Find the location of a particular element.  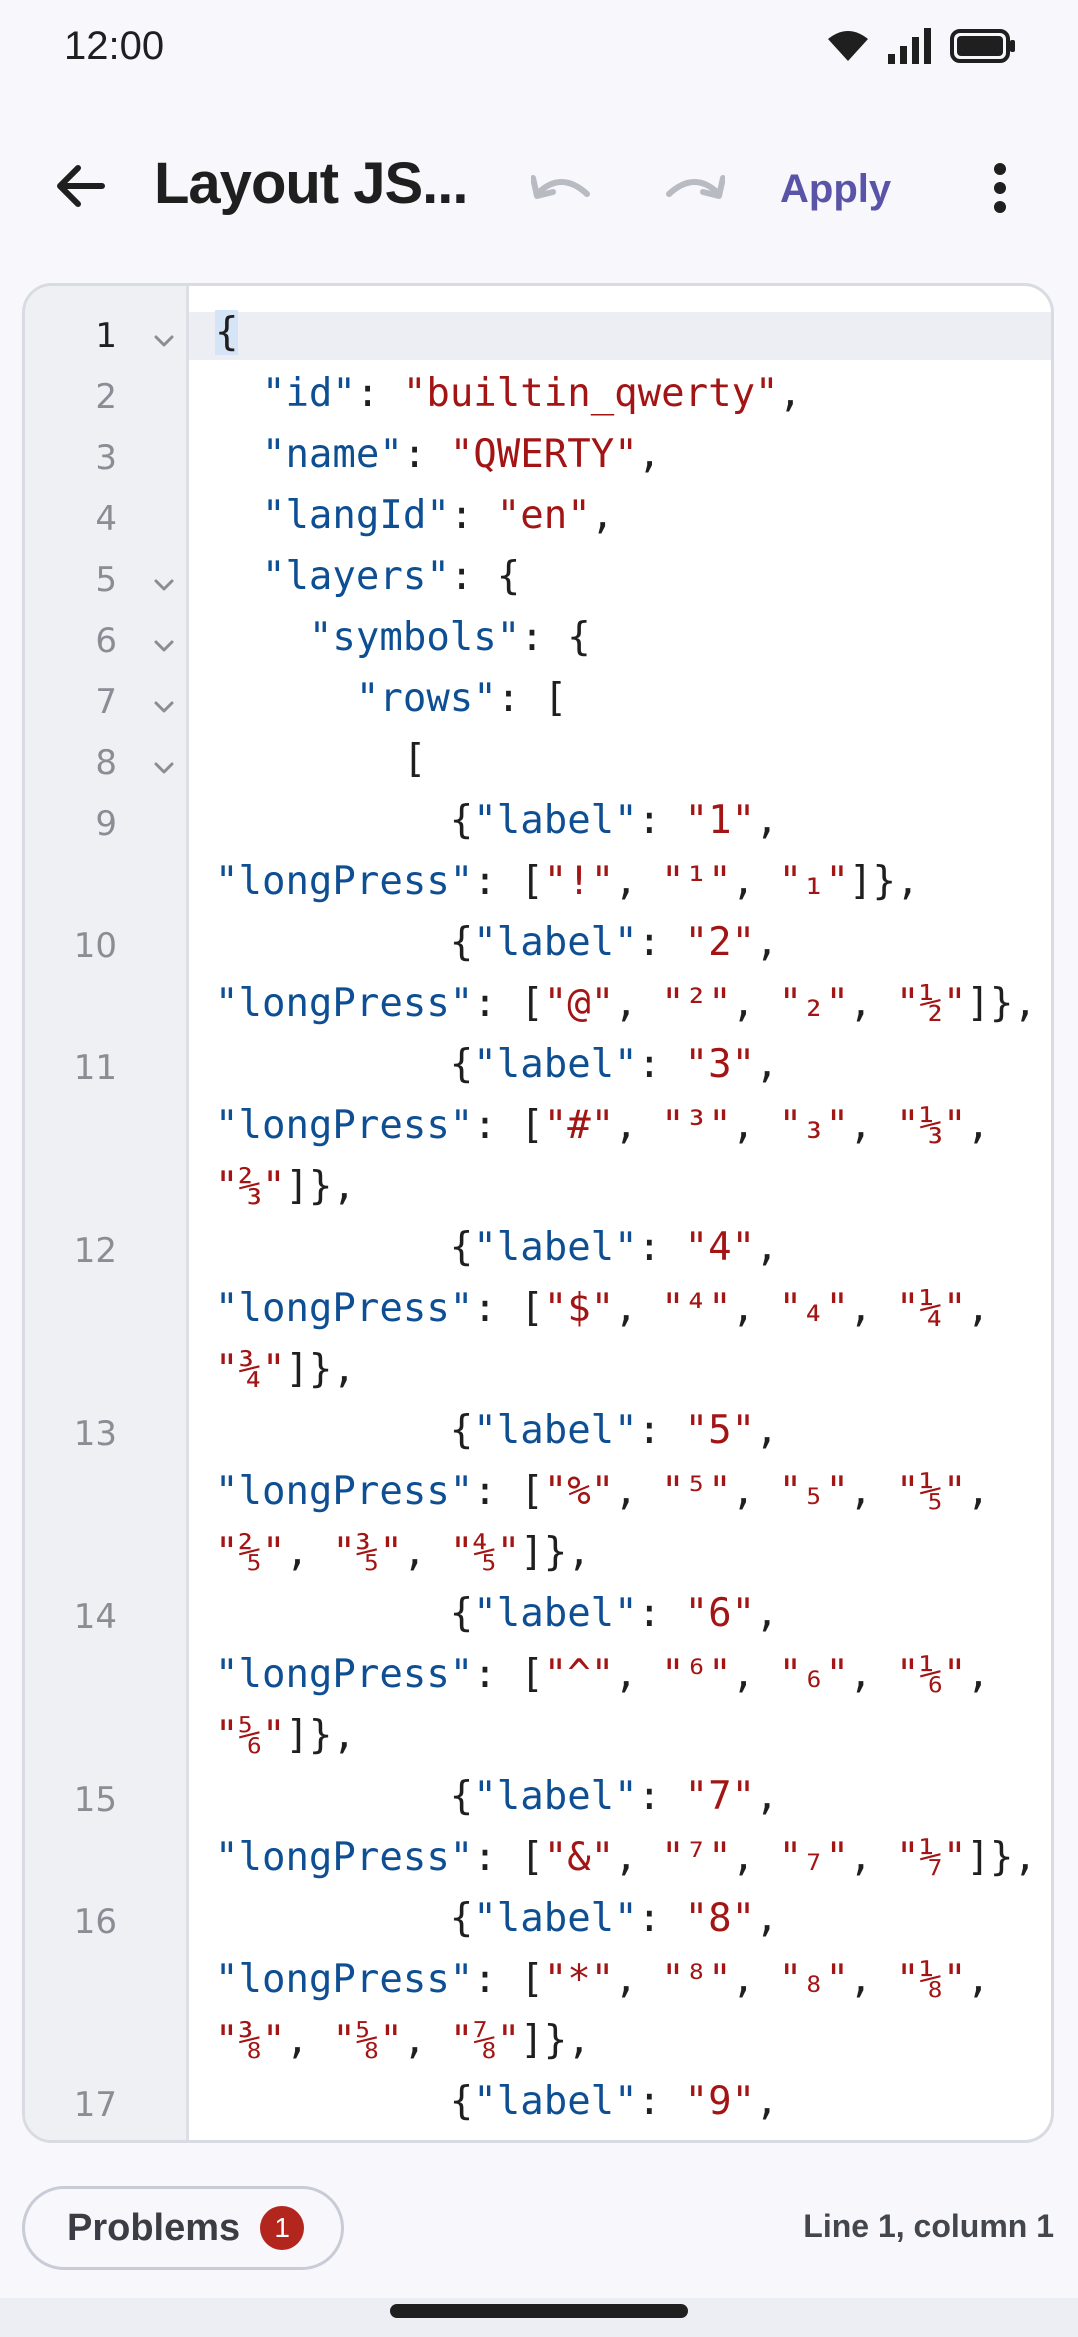

top-app-bar: Layout JS... Apply is located at coordinates (539, 185).